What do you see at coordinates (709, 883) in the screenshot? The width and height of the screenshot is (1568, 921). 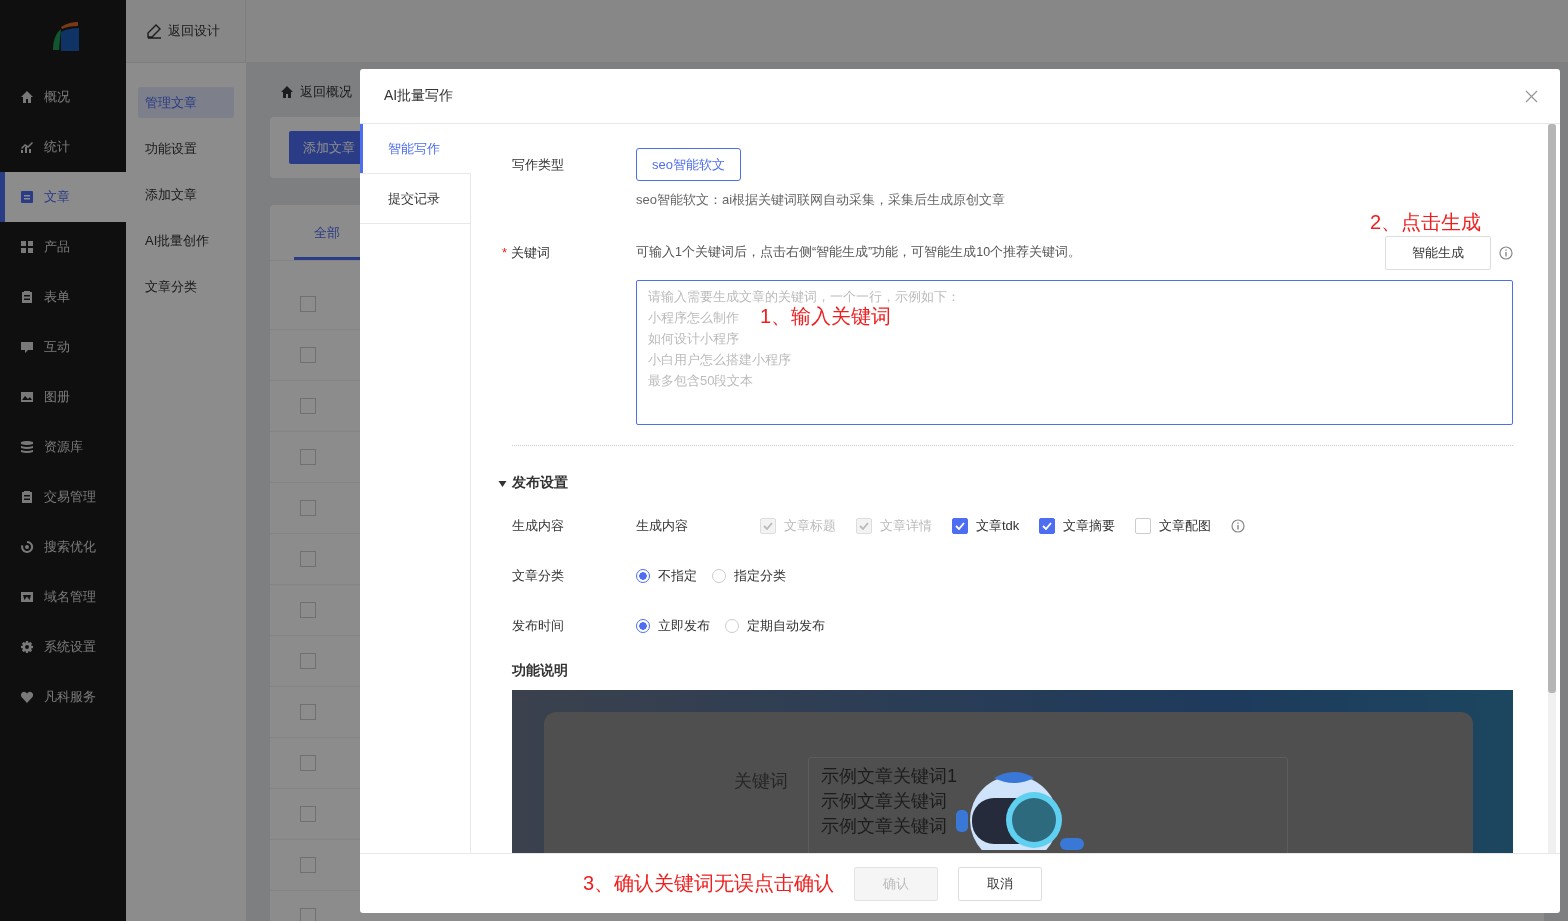 I see `annotation-text: 3、确认关键词无误点击确认` at bounding box center [709, 883].